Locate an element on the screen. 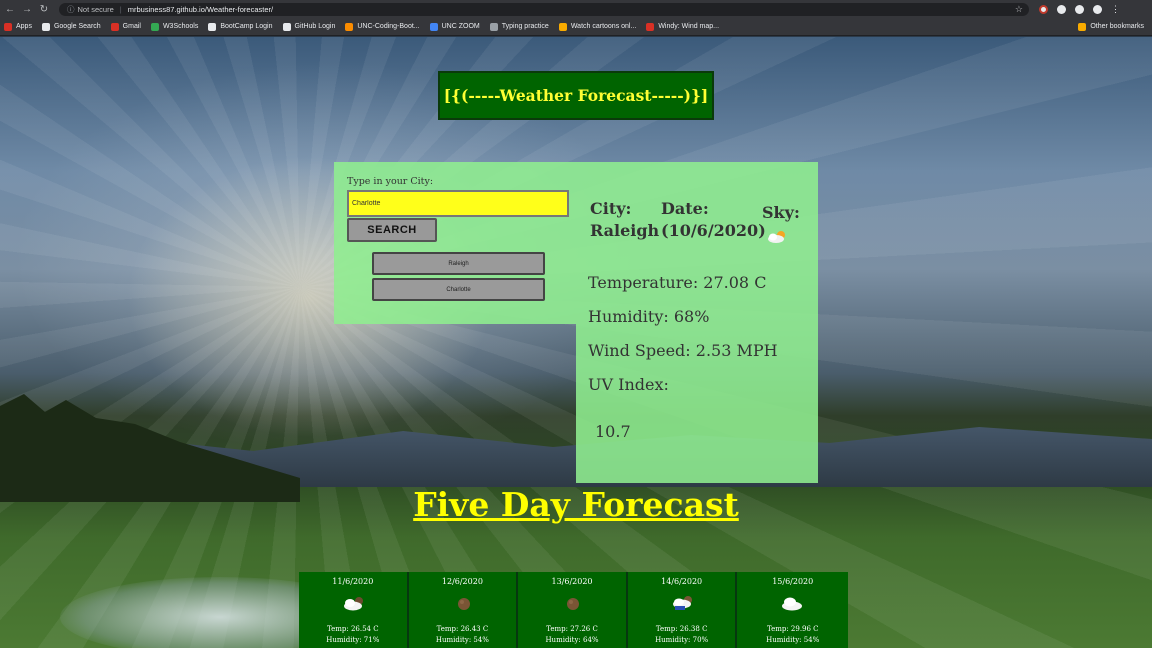 The image size is (1152, 648). humidity-text: Humidity: 68% is located at coordinates (649, 316).